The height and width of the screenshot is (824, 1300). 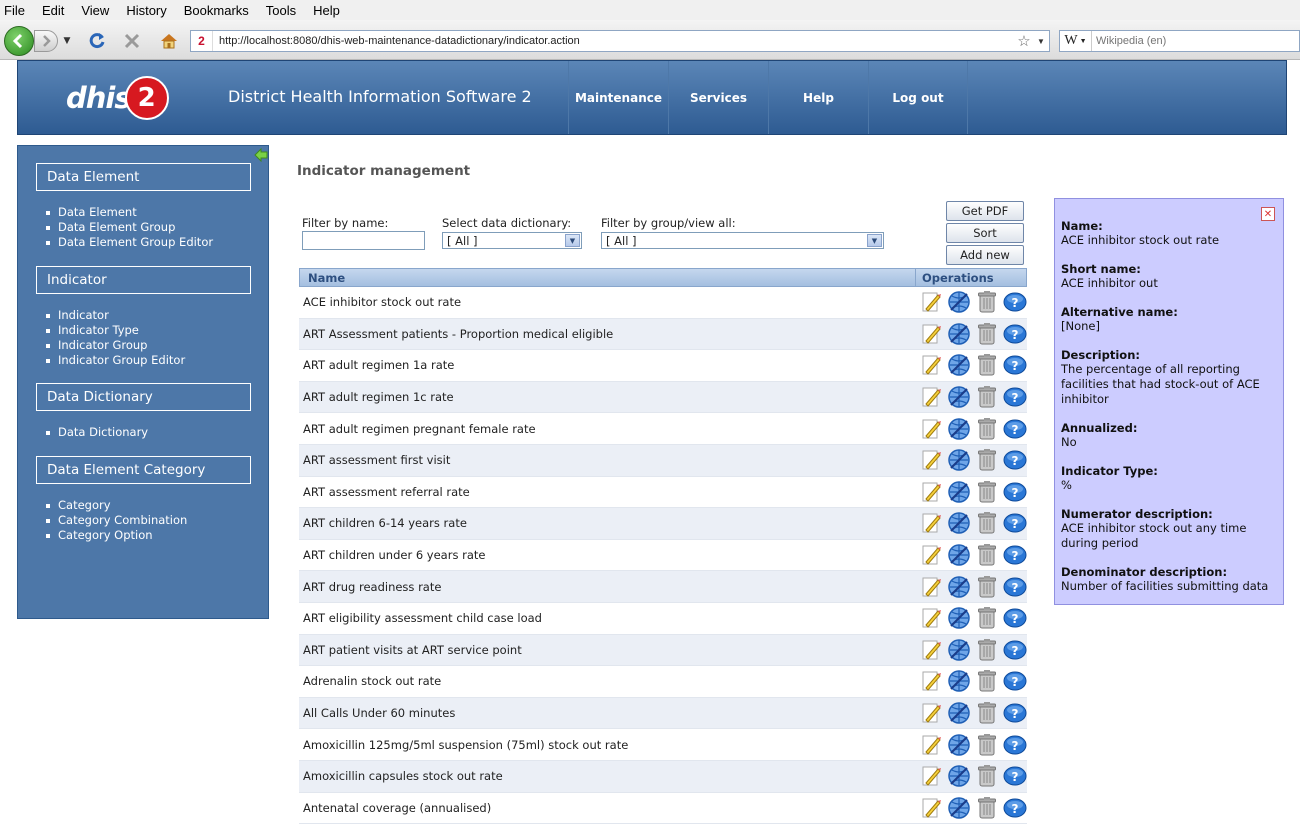 What do you see at coordinates (663, 366) in the screenshot?
I see `table-row: ART adult regimen 1a rate?` at bounding box center [663, 366].